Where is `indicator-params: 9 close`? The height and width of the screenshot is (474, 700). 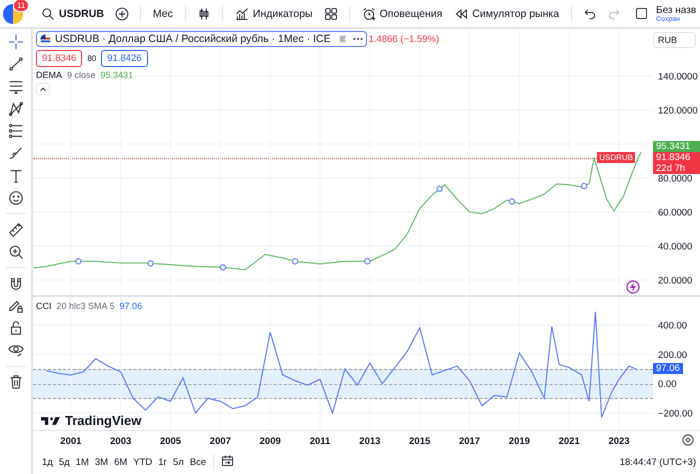 indicator-params: 9 close is located at coordinates (81, 75).